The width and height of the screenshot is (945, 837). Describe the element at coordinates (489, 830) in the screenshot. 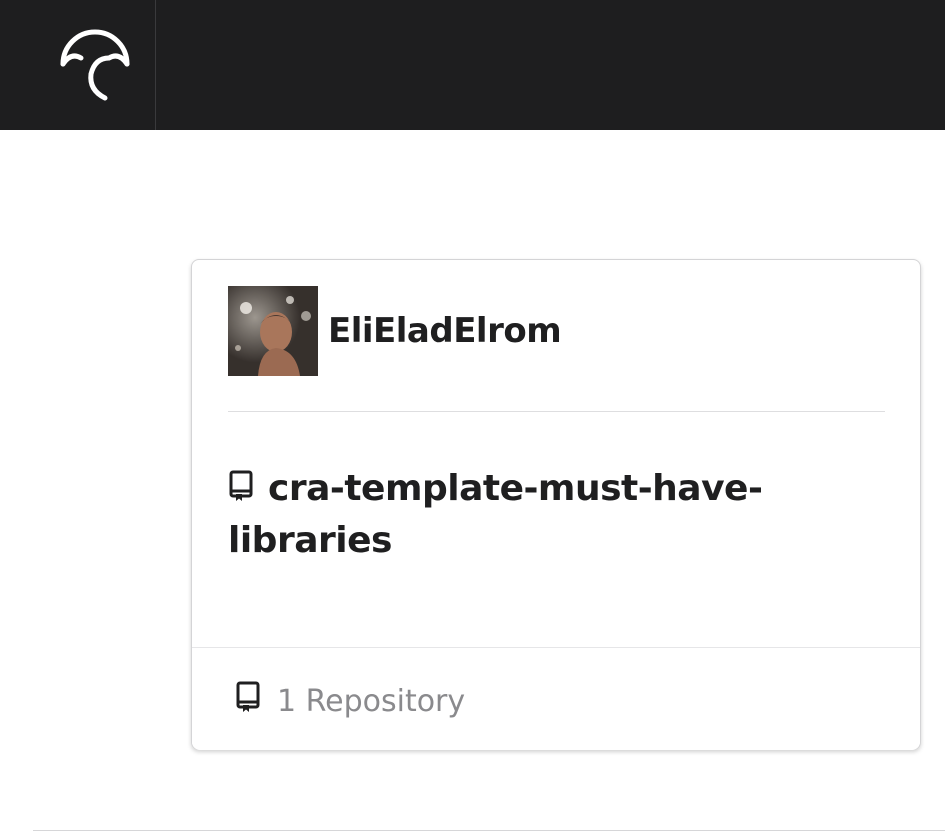

I see `bottom-divider` at that location.